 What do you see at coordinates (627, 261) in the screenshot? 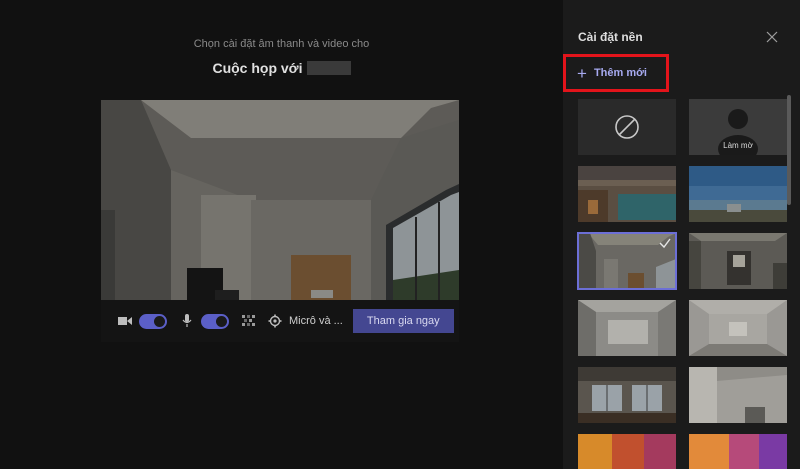
I see `background-tile-room-selected` at bounding box center [627, 261].